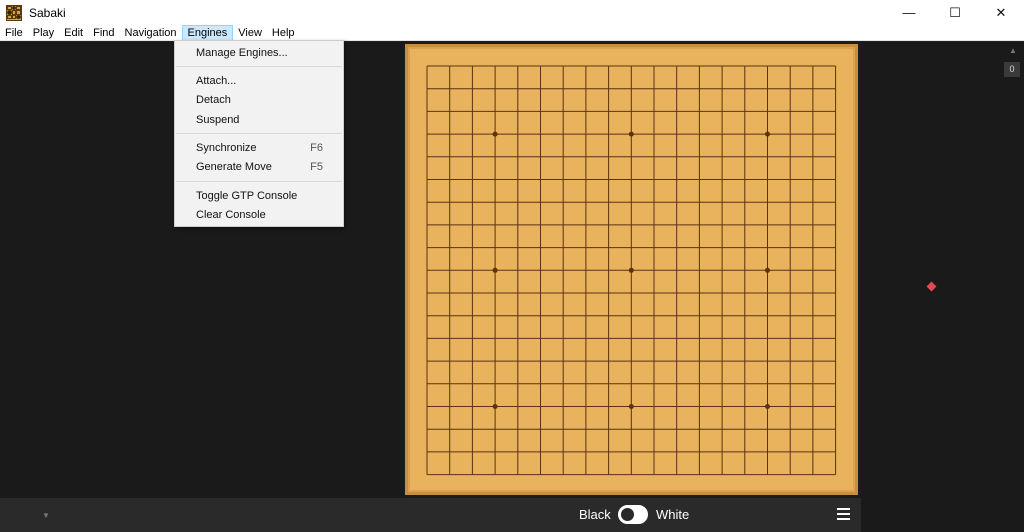  What do you see at coordinates (46, 515) in the screenshot?
I see `collapse-down-icon: ▼` at bounding box center [46, 515].